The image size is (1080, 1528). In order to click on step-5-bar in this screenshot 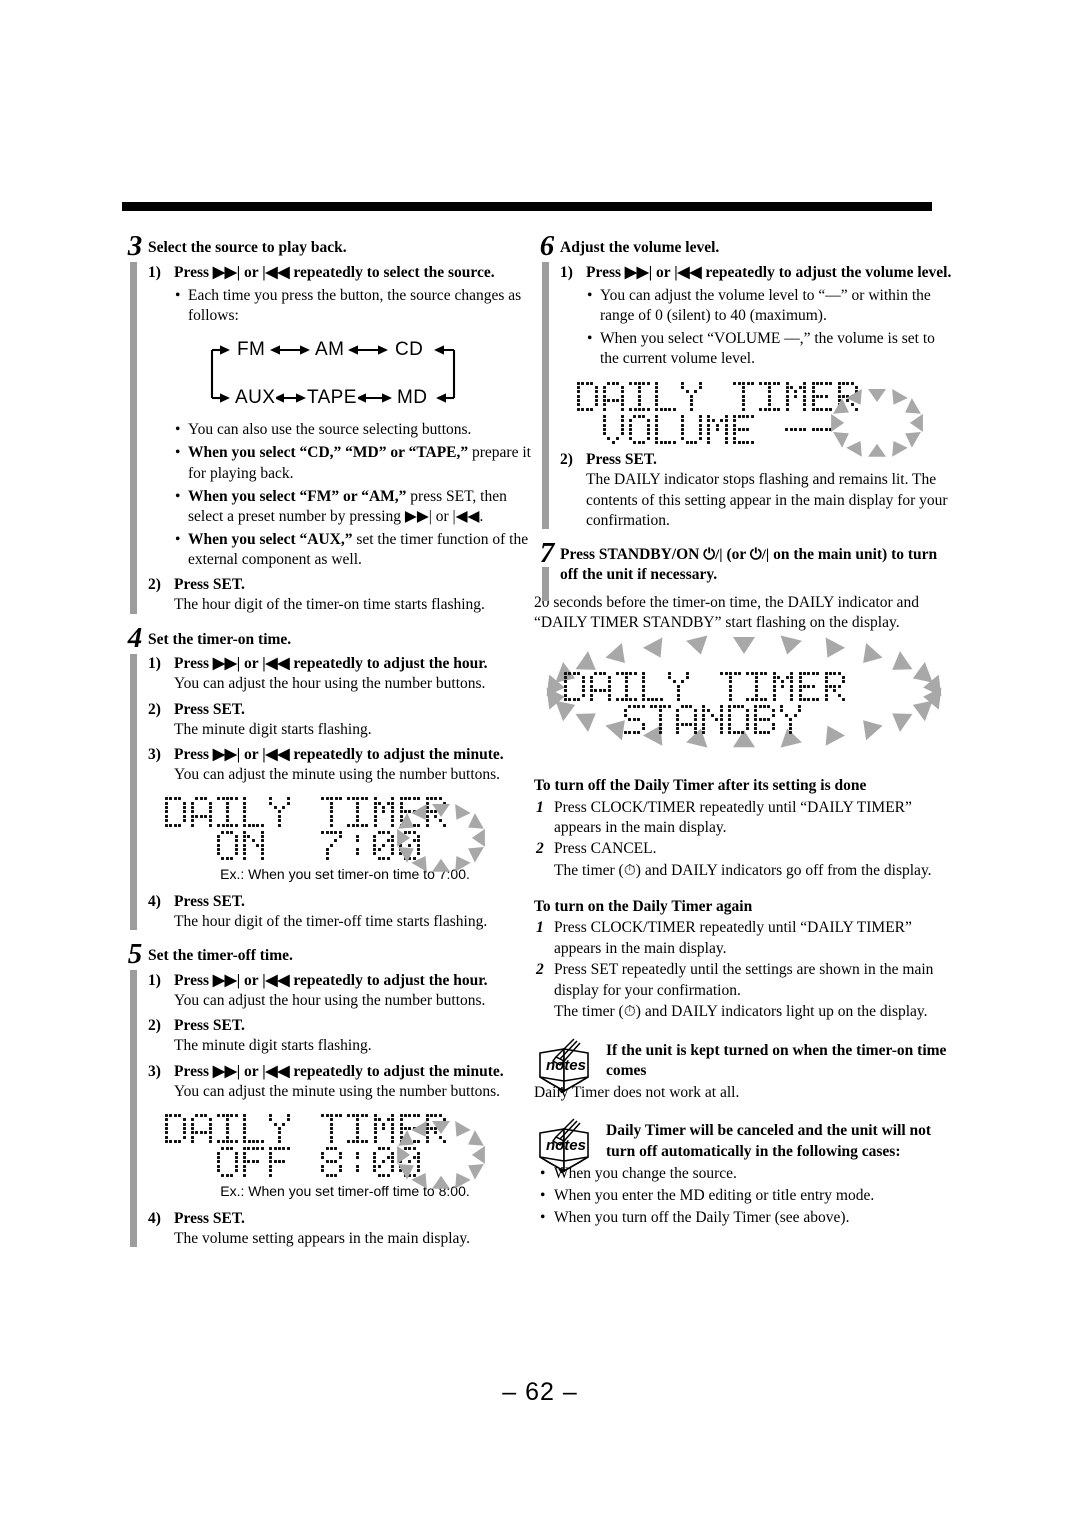, I will do `click(133, 1108)`.